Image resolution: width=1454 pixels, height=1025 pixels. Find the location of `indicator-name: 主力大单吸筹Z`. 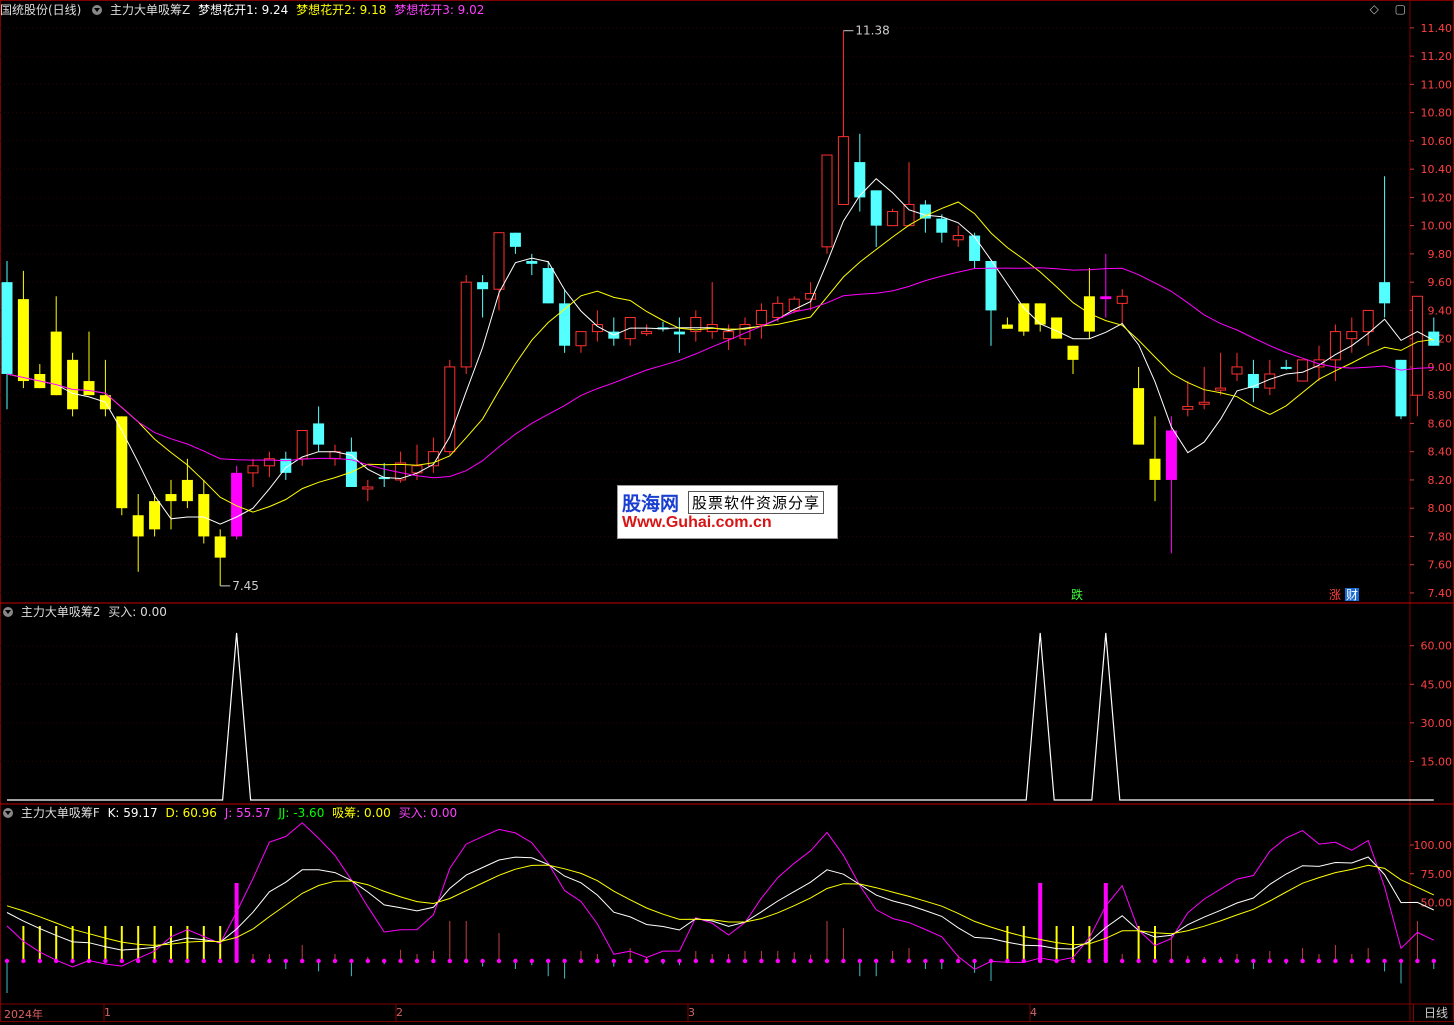

indicator-name: 主力大单吸筹Z is located at coordinates (150, 10).